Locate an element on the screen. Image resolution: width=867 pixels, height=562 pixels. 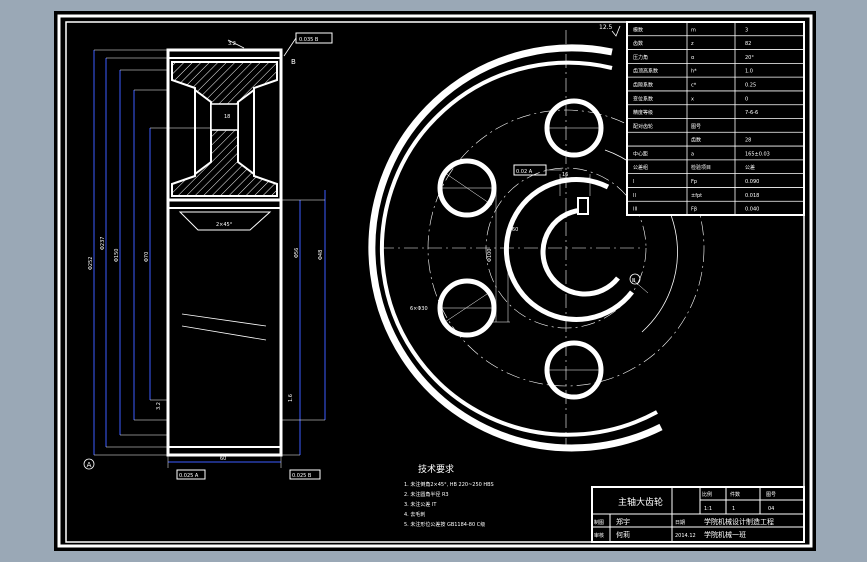
role-checker: 审核 is located at coordinates (599, 535).